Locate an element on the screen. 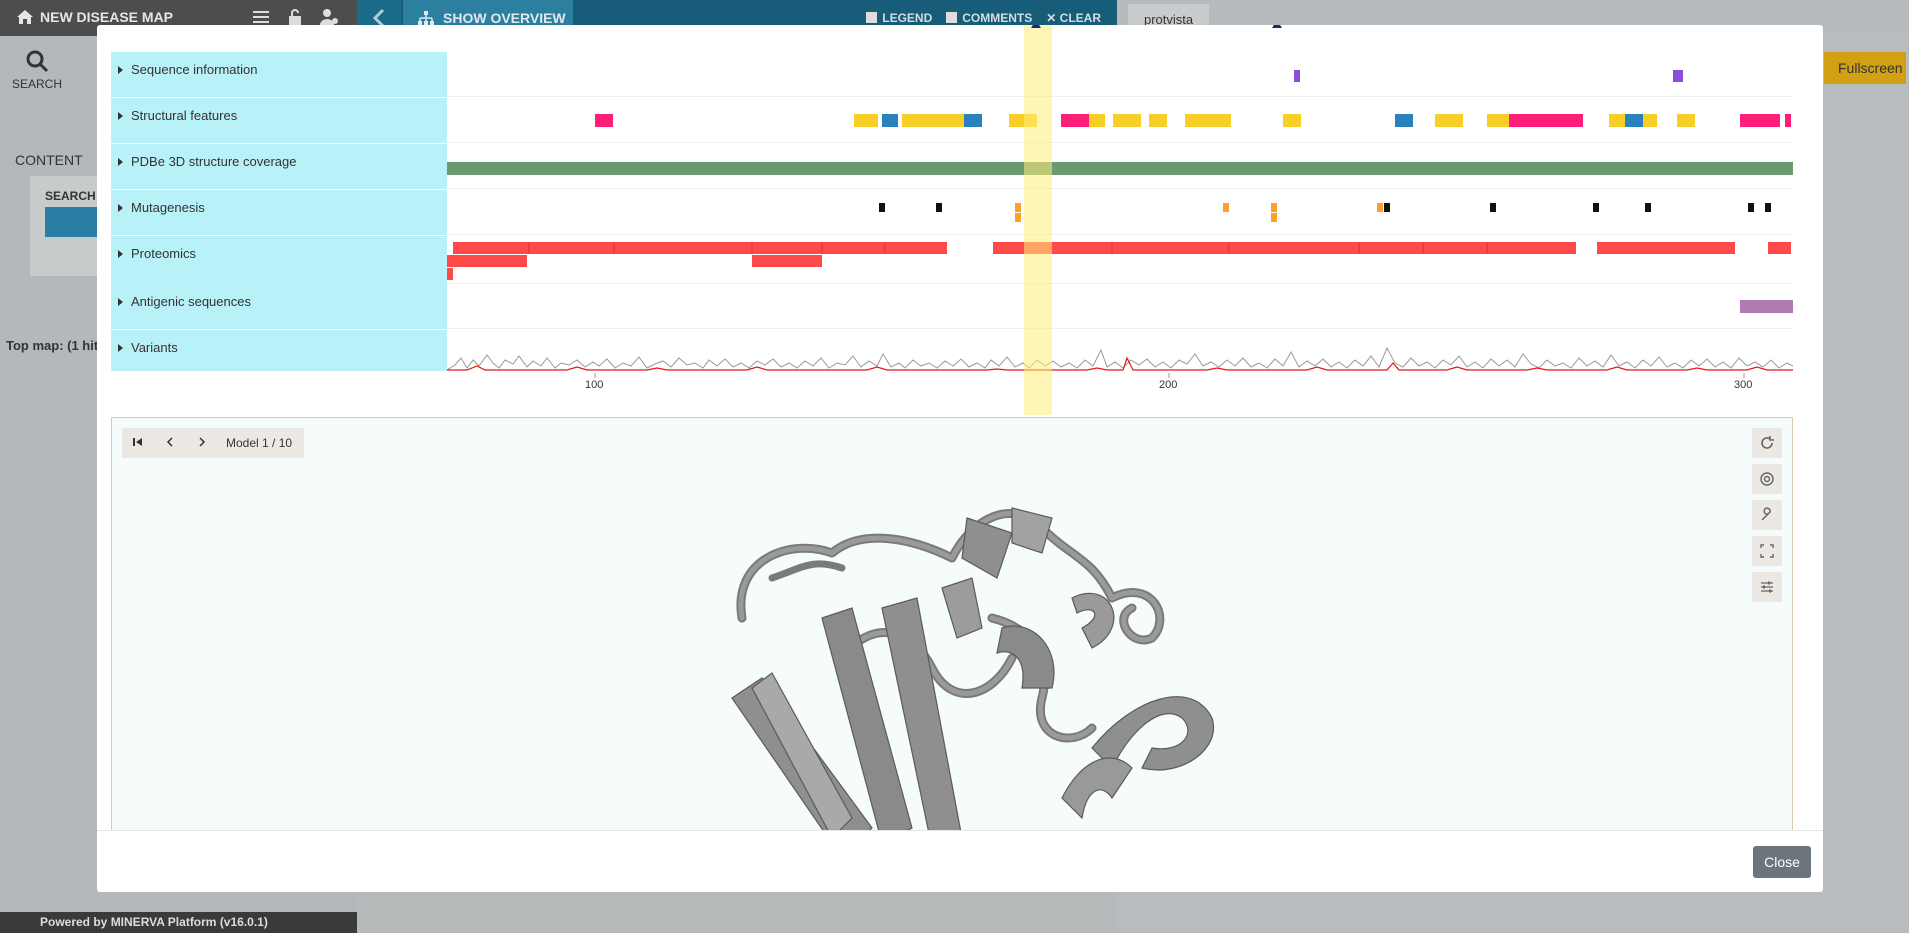 Image resolution: width=1909 pixels, height=933 pixels. track-structural-features: Structural features is located at coordinates (952, 120).